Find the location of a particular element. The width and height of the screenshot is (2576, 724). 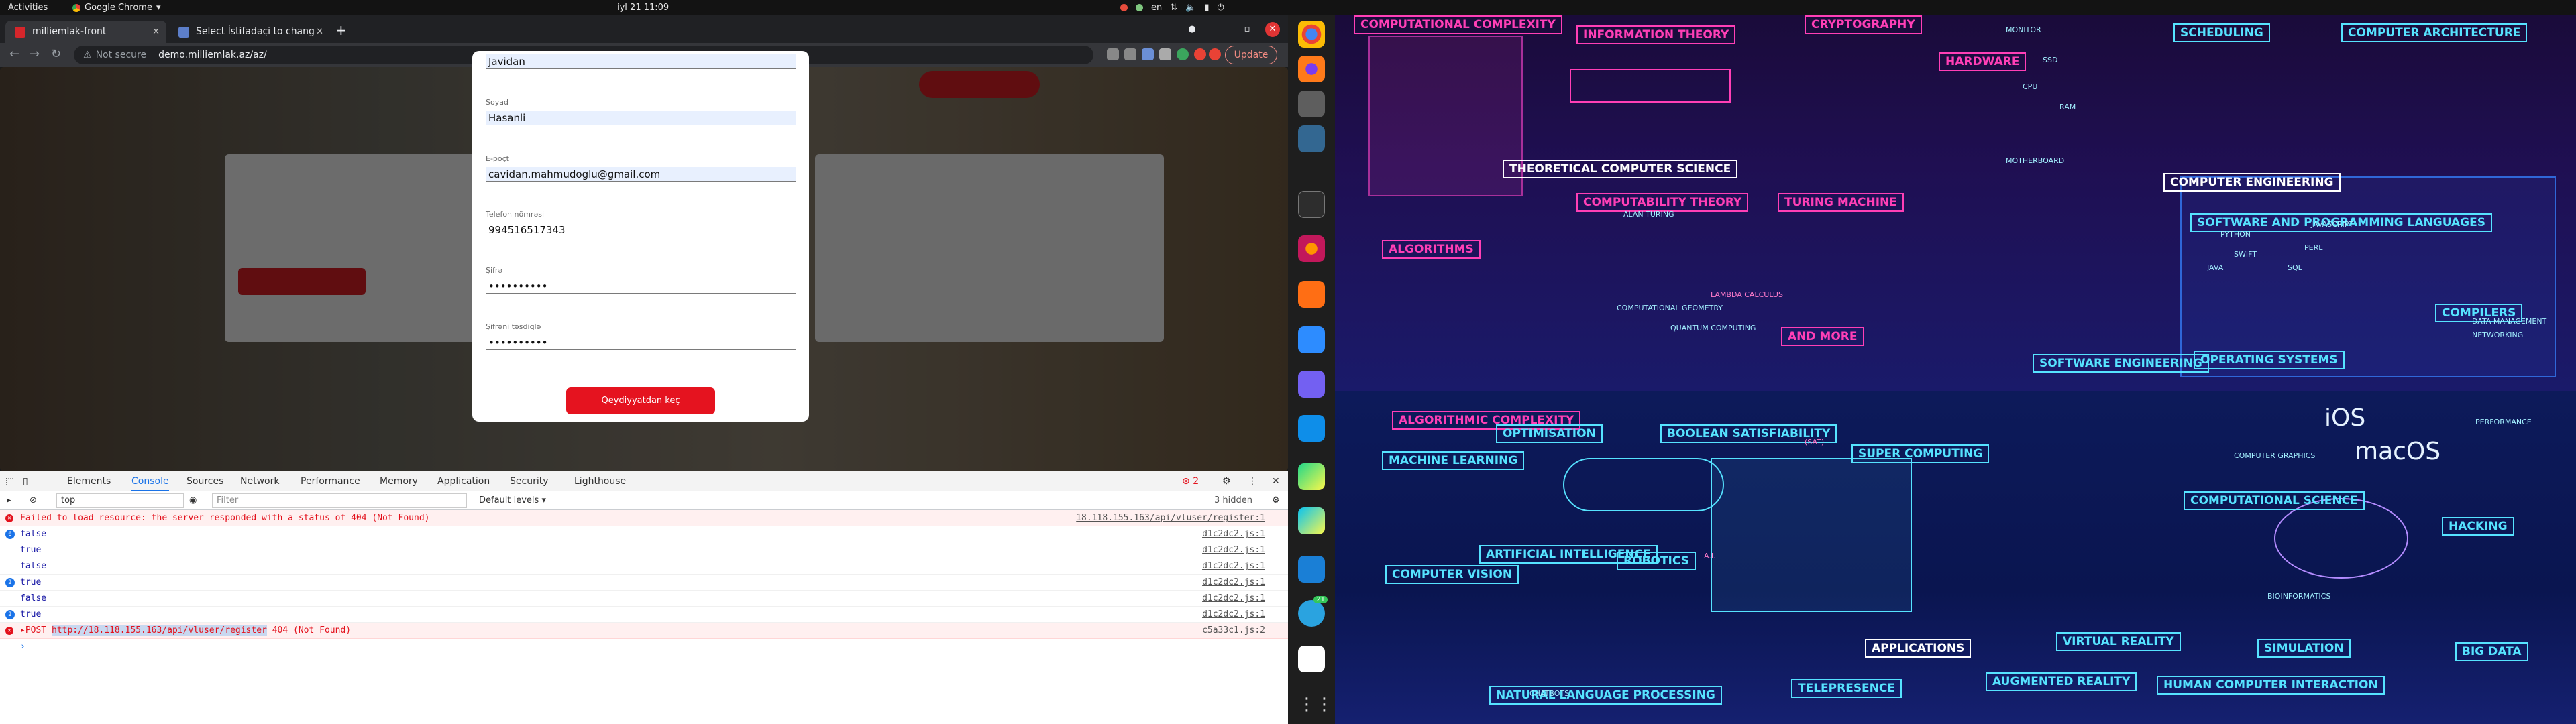

levels-dropdown: Default levels ▾ is located at coordinates (512, 500).